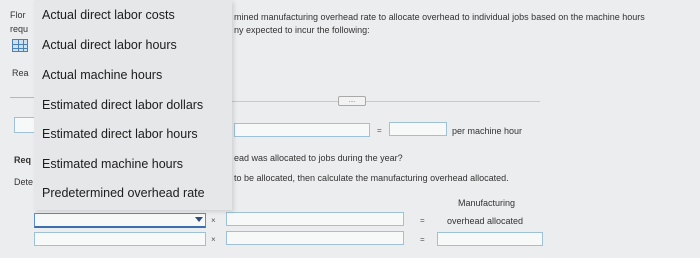 The image size is (700, 258). Describe the element at coordinates (302, 30) in the screenshot. I see `intro-text: ny expected to incur the following:` at that location.